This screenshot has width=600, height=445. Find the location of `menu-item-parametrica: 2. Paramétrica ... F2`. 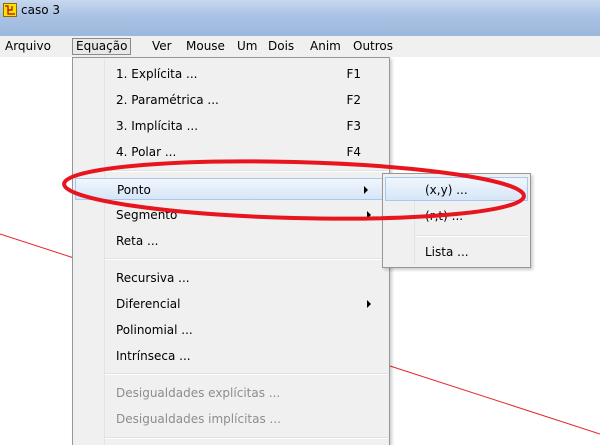

menu-item-parametrica: 2. Paramétrica ... F2 is located at coordinates (231, 100).